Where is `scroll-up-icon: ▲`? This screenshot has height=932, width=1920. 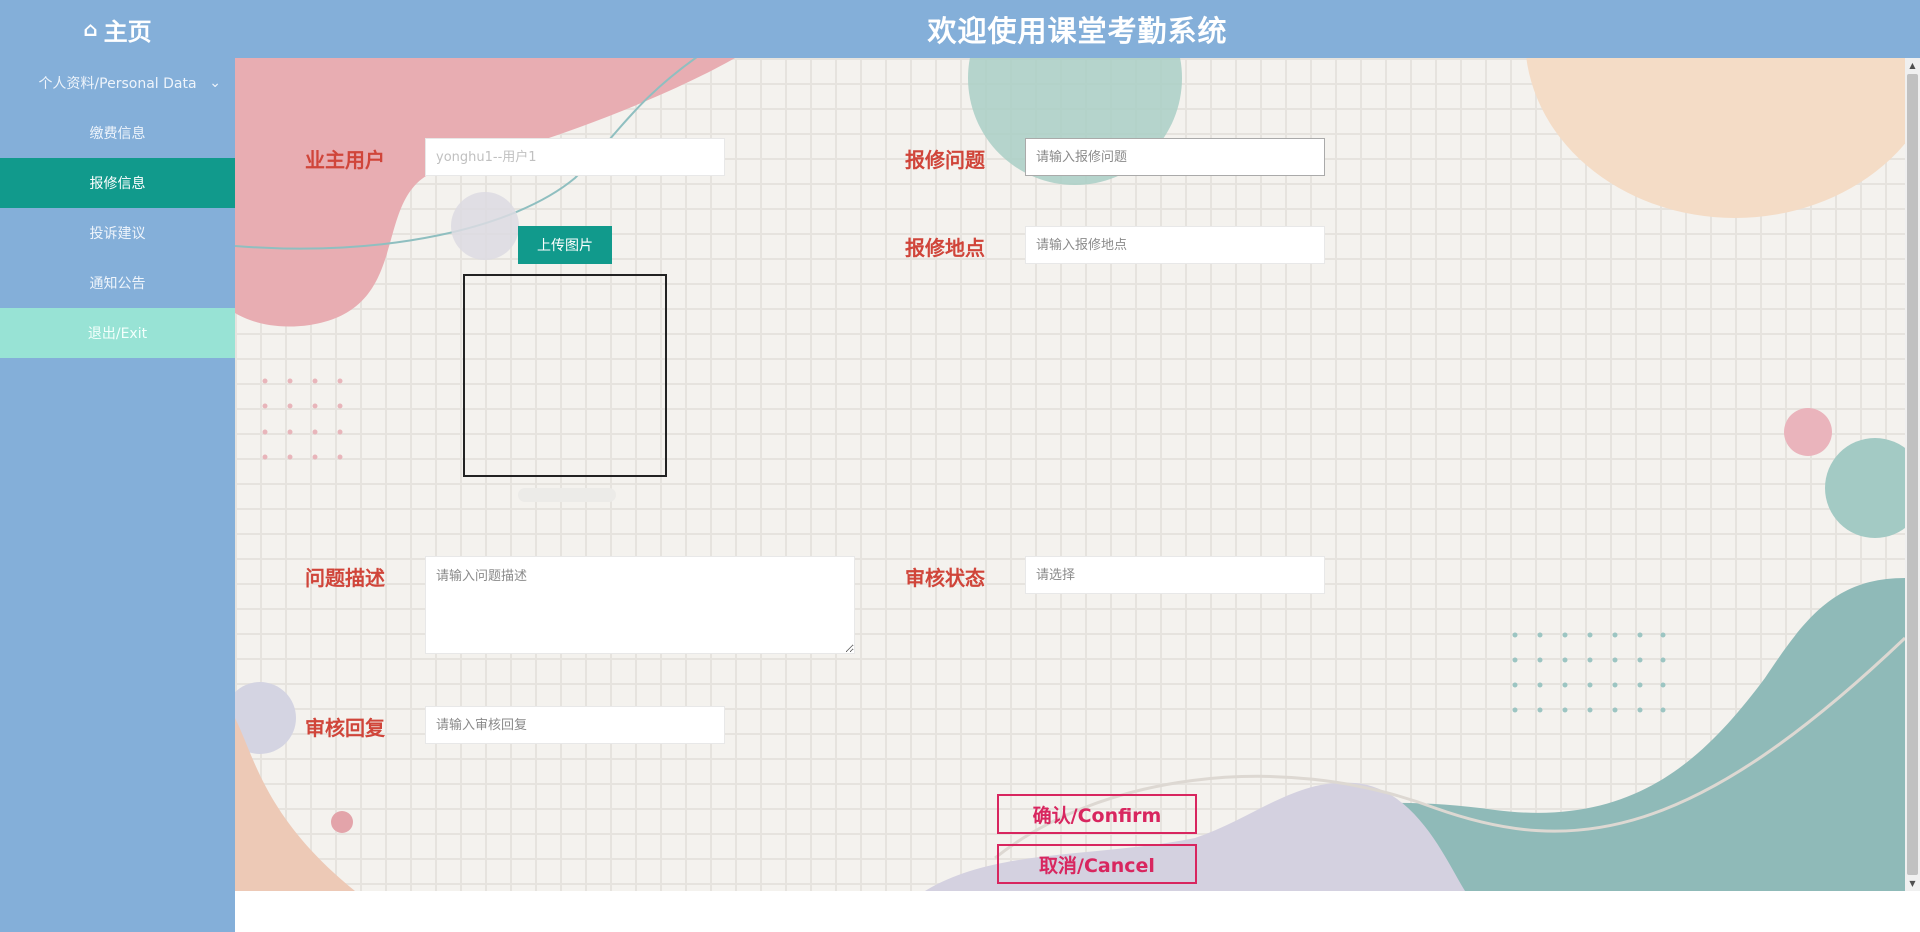 scroll-up-icon: ▲ is located at coordinates (1912, 65).